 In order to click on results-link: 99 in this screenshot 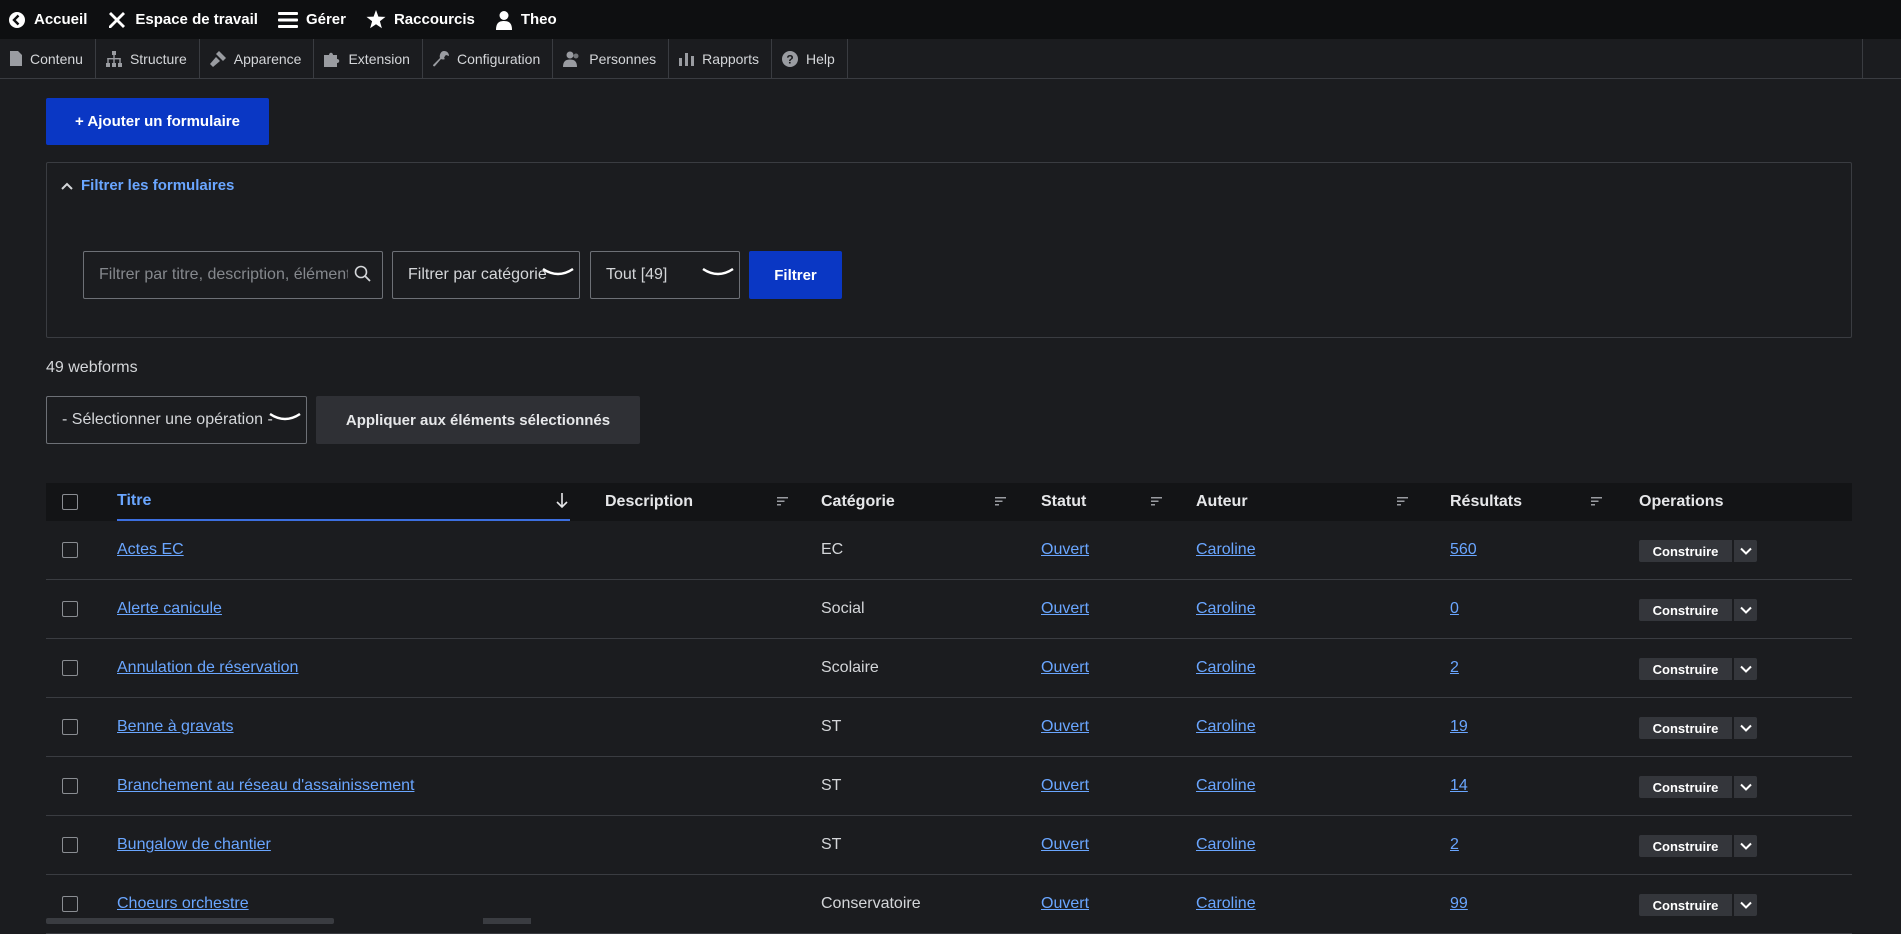, I will do `click(1459, 904)`.